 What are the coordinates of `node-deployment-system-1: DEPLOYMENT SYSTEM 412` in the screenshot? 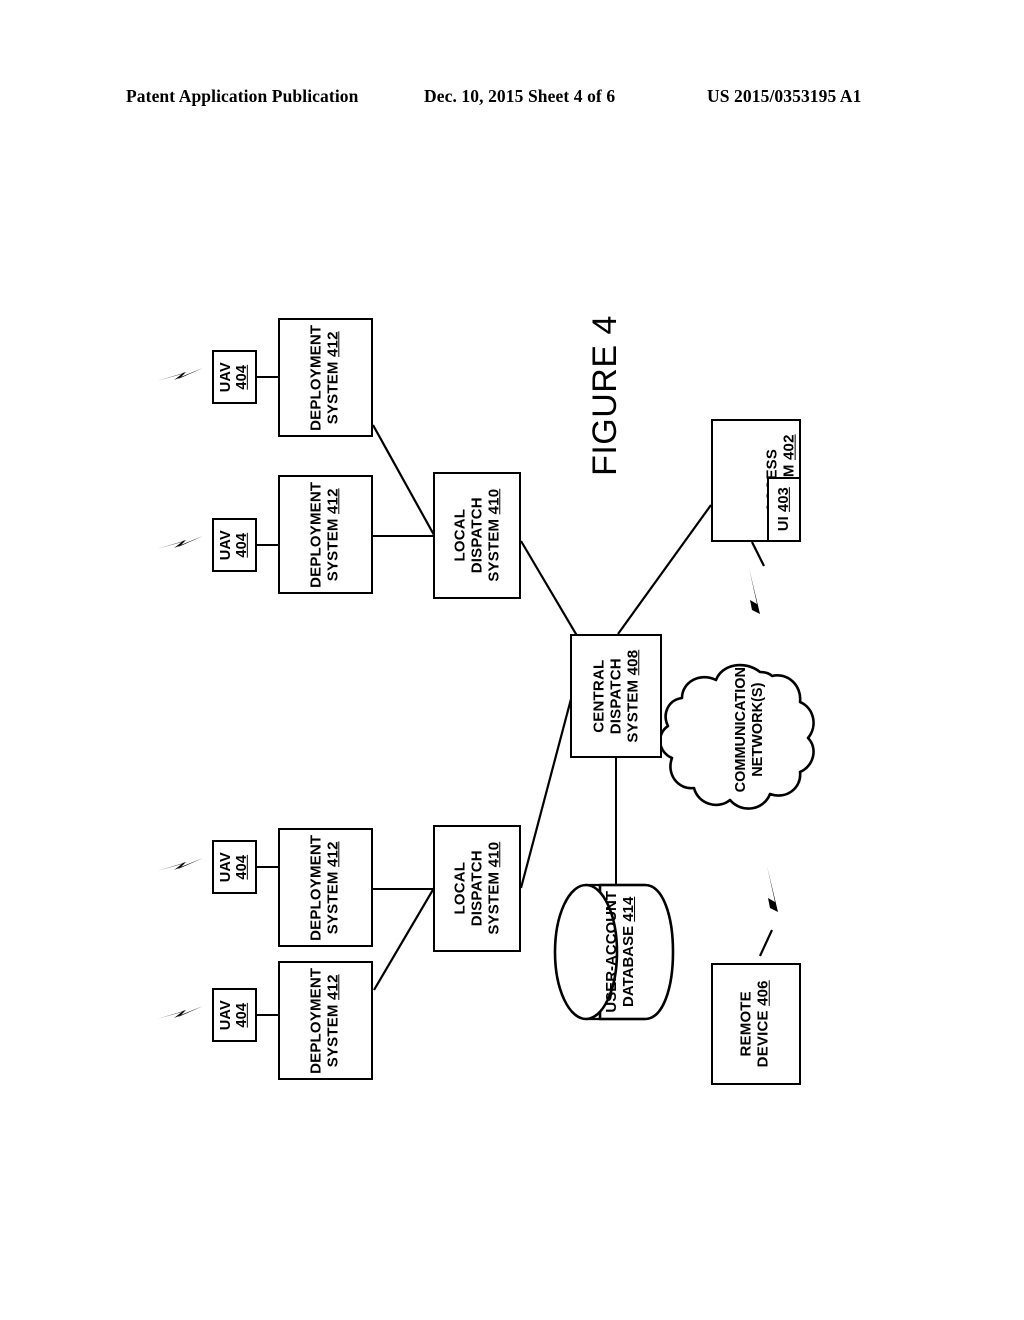 It's located at (325, 377).